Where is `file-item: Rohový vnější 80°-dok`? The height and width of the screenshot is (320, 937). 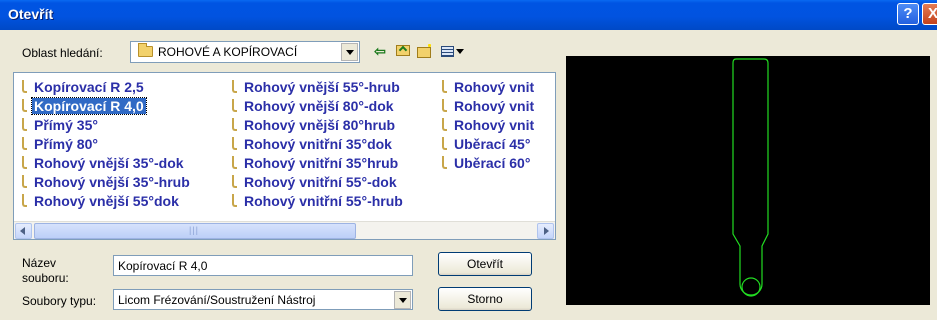
file-item: Rohový vnější 80°-dok is located at coordinates (318, 107).